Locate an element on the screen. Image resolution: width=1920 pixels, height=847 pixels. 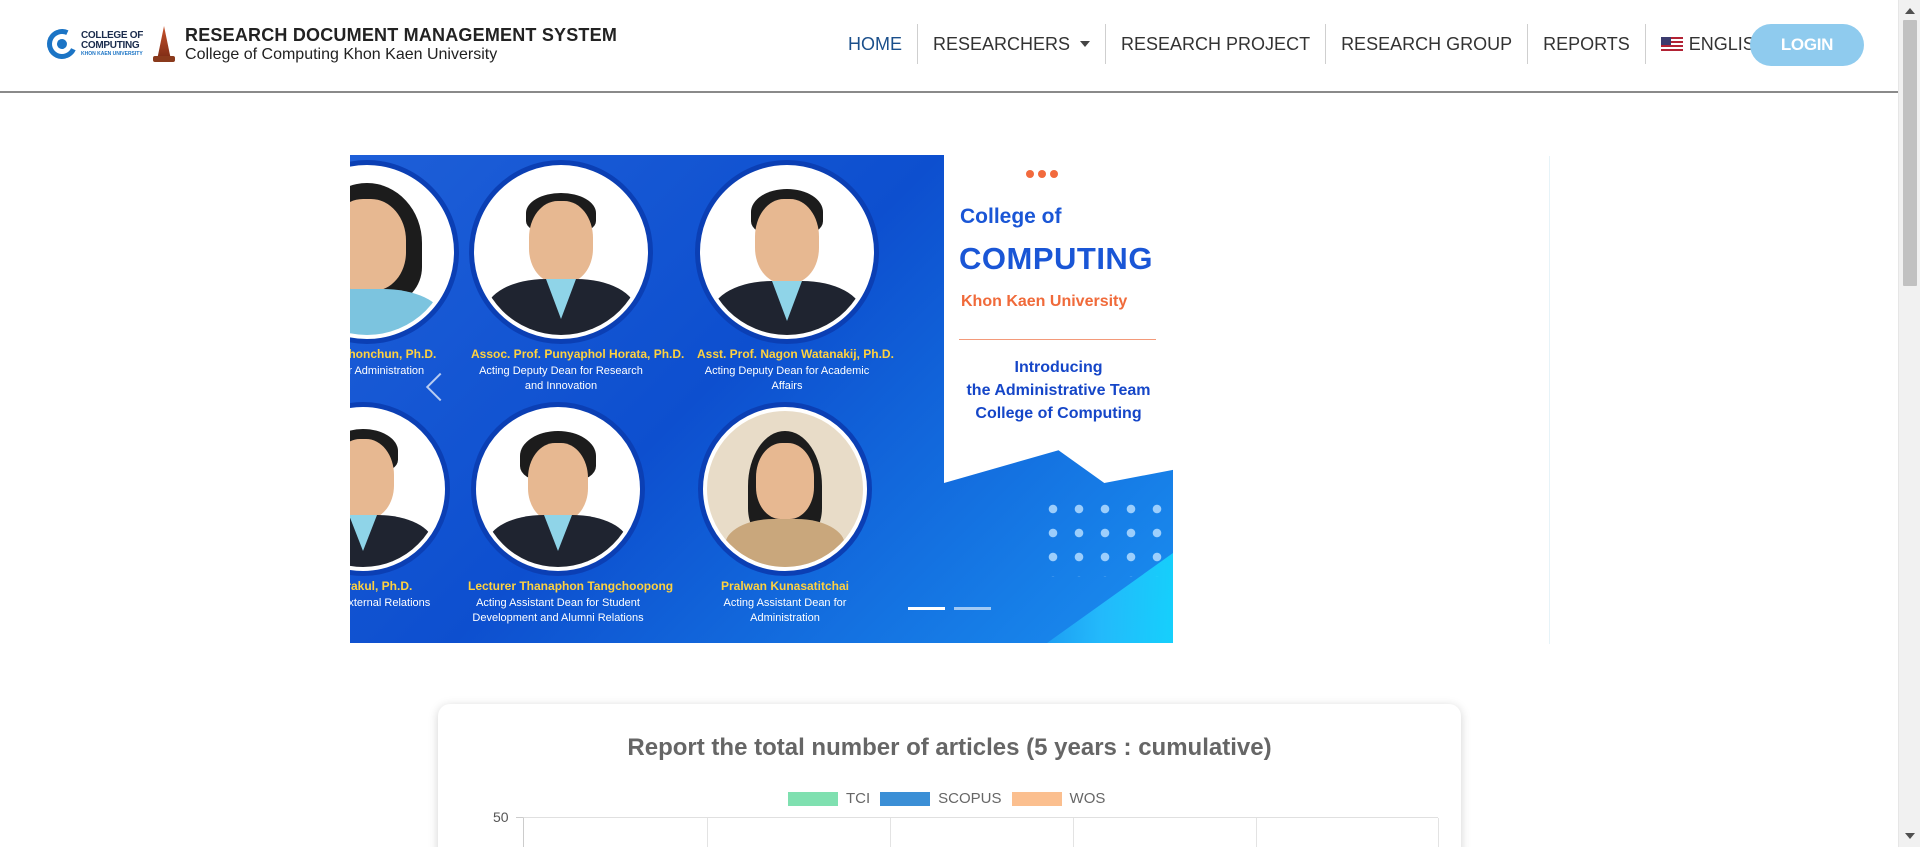
y-axis-tick-label: 50 is located at coordinates (501, 817).